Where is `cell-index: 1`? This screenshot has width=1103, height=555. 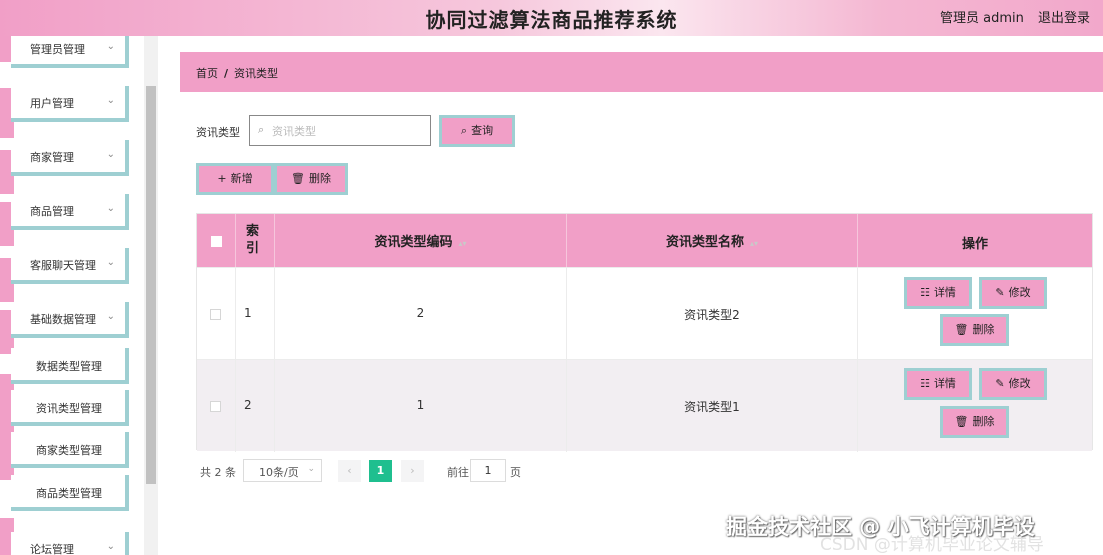 cell-index: 1 is located at coordinates (255, 314).